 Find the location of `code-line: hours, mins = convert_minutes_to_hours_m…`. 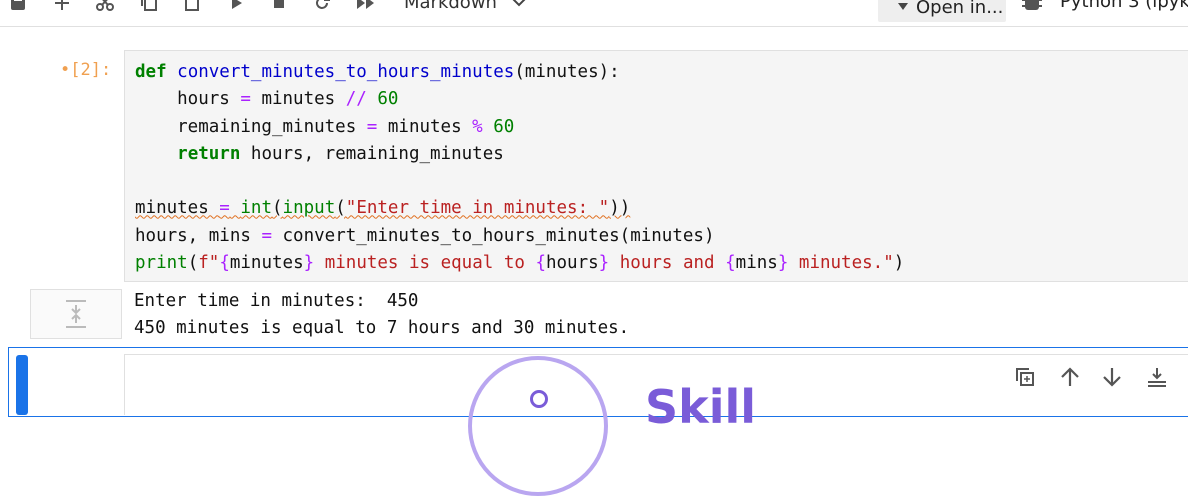

code-line: hours, mins = convert_minutes_to_hours_m… is located at coordinates (425, 235).